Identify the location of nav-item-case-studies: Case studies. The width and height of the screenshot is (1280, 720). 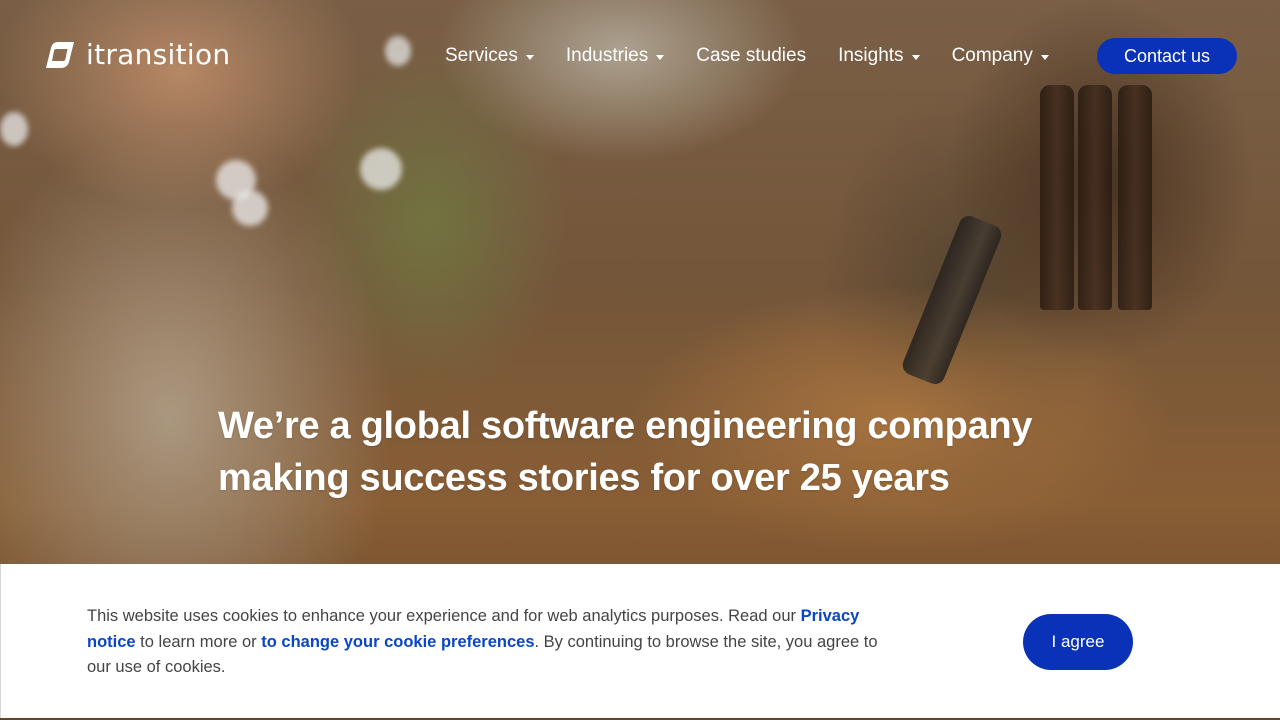
(751, 56).